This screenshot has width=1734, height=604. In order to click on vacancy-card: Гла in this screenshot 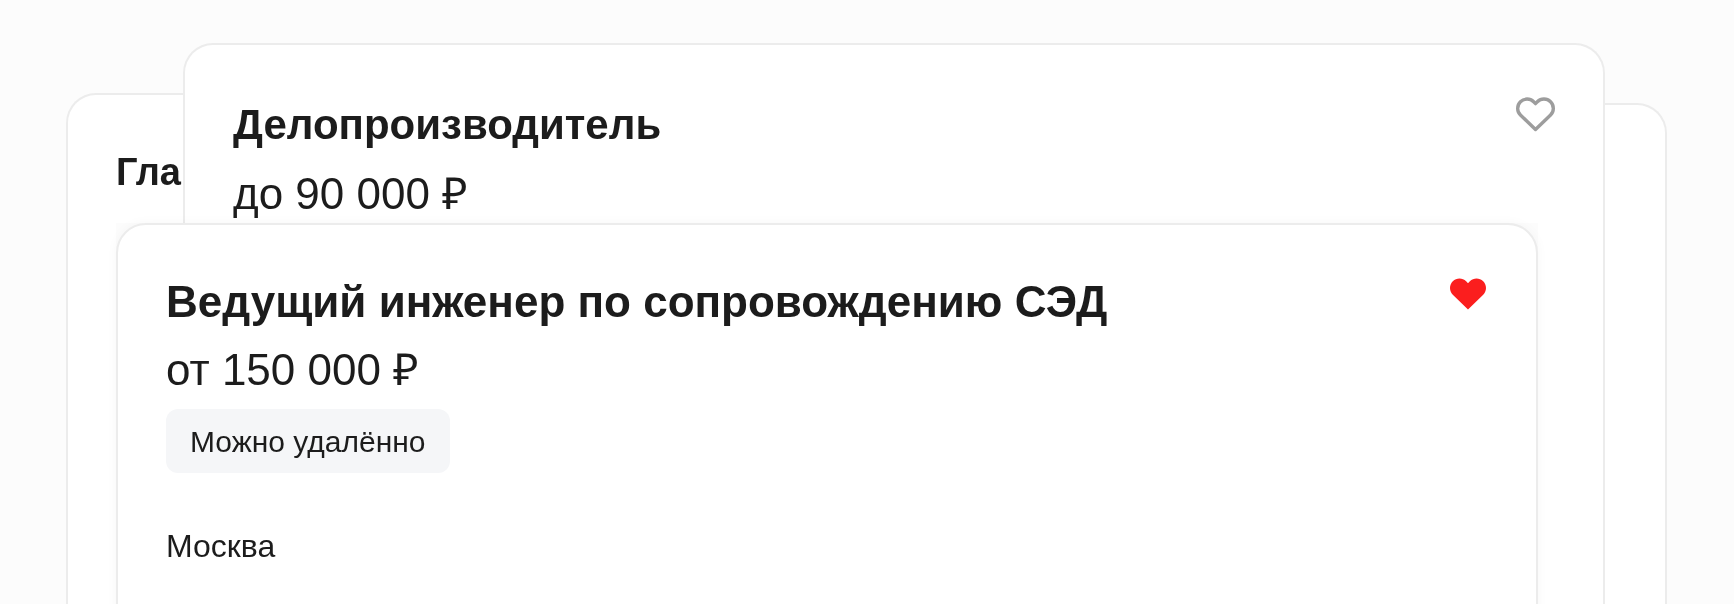, I will do `click(124, 158)`.